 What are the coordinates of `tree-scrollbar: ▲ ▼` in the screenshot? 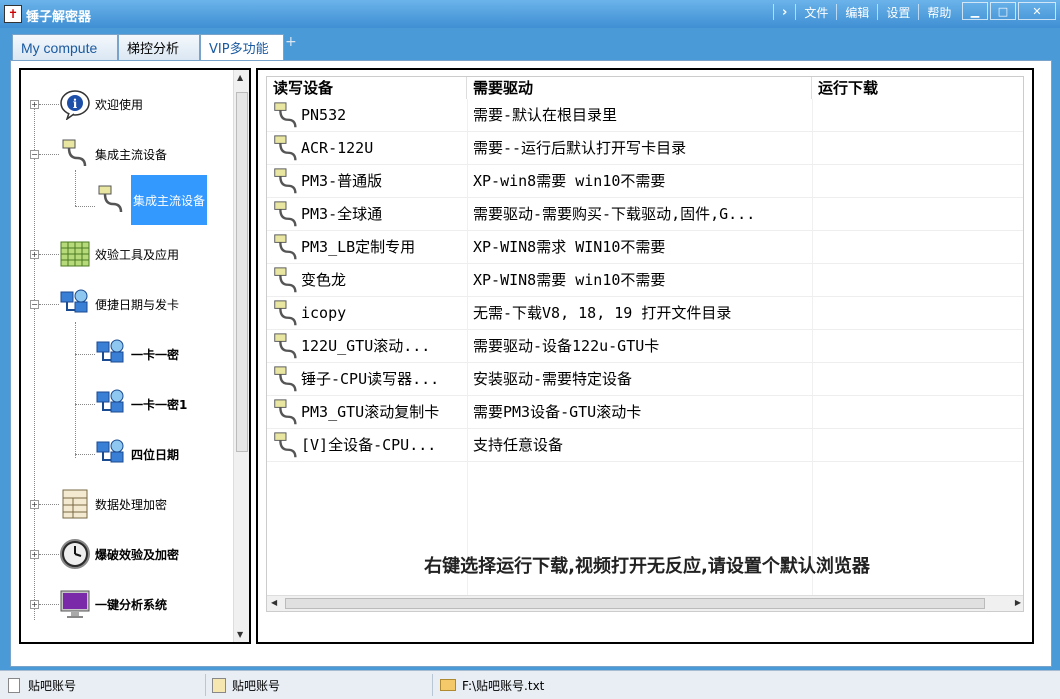 It's located at (241, 356).